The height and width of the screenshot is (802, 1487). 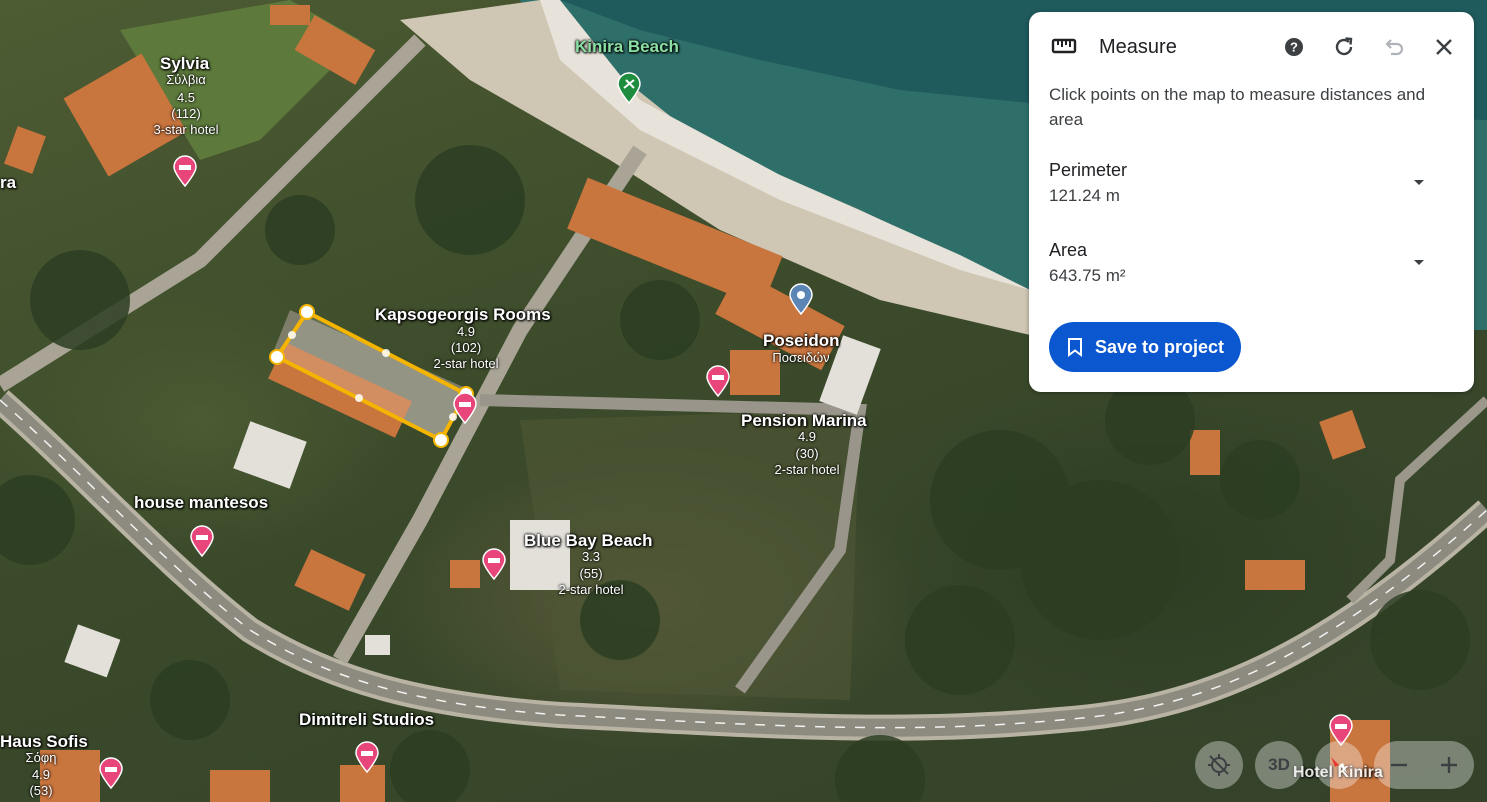 I want to click on place-label-partial: ra, so click(x=8, y=183).